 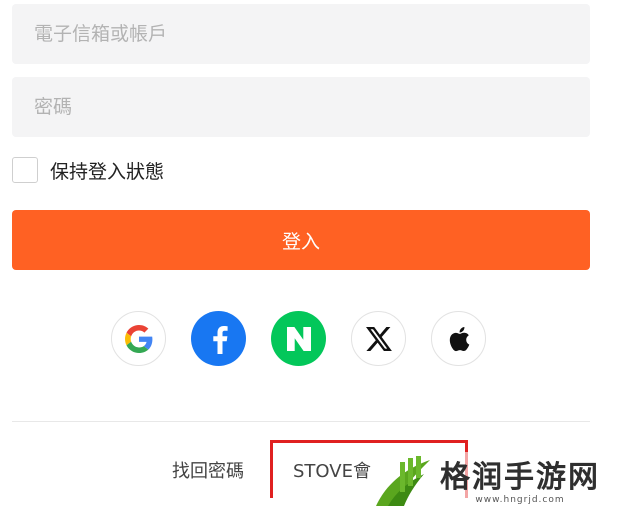 I want to click on watermark-url: www.hngrjd.com, so click(x=520, y=500).